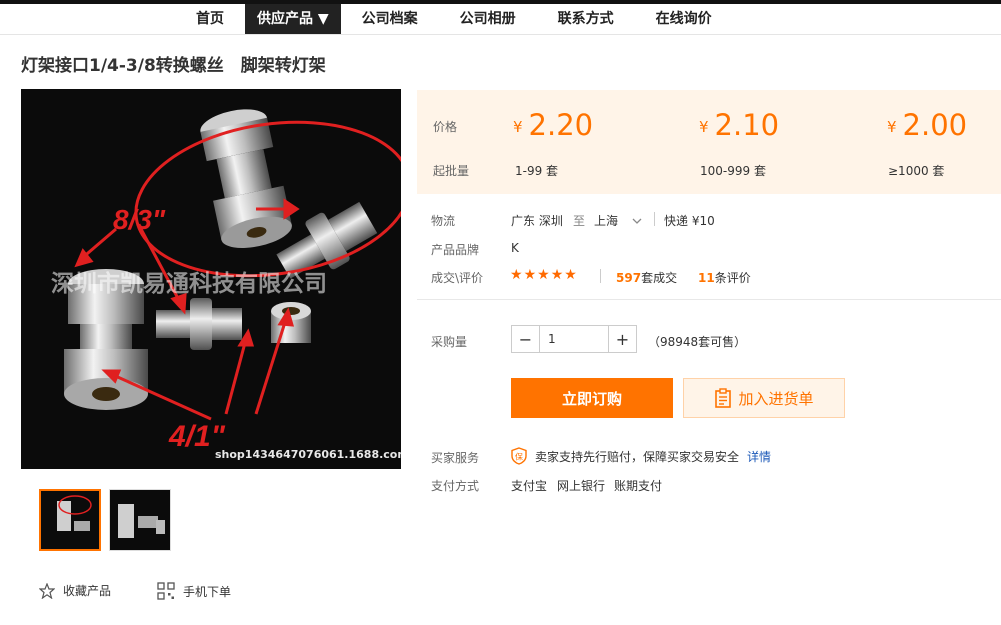  Describe the element at coordinates (747, 125) in the screenshot. I see `price-tier-2-value: 2.10` at that location.